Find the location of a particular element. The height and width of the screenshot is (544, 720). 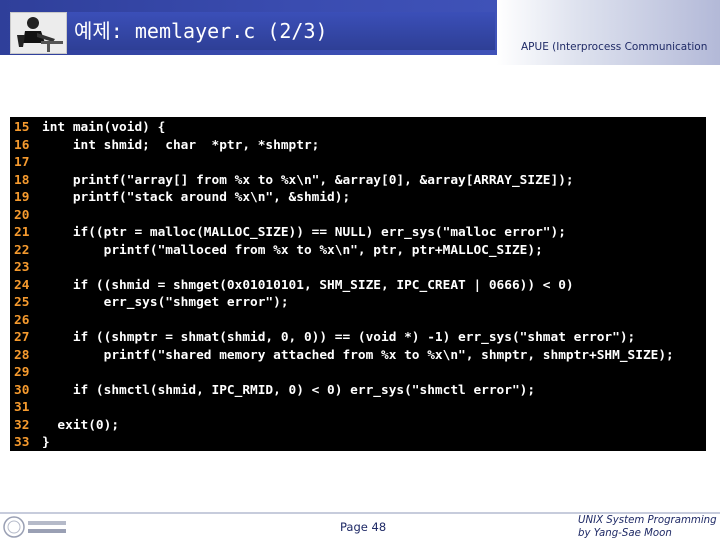

code-line: 29 is located at coordinates (344, 373).